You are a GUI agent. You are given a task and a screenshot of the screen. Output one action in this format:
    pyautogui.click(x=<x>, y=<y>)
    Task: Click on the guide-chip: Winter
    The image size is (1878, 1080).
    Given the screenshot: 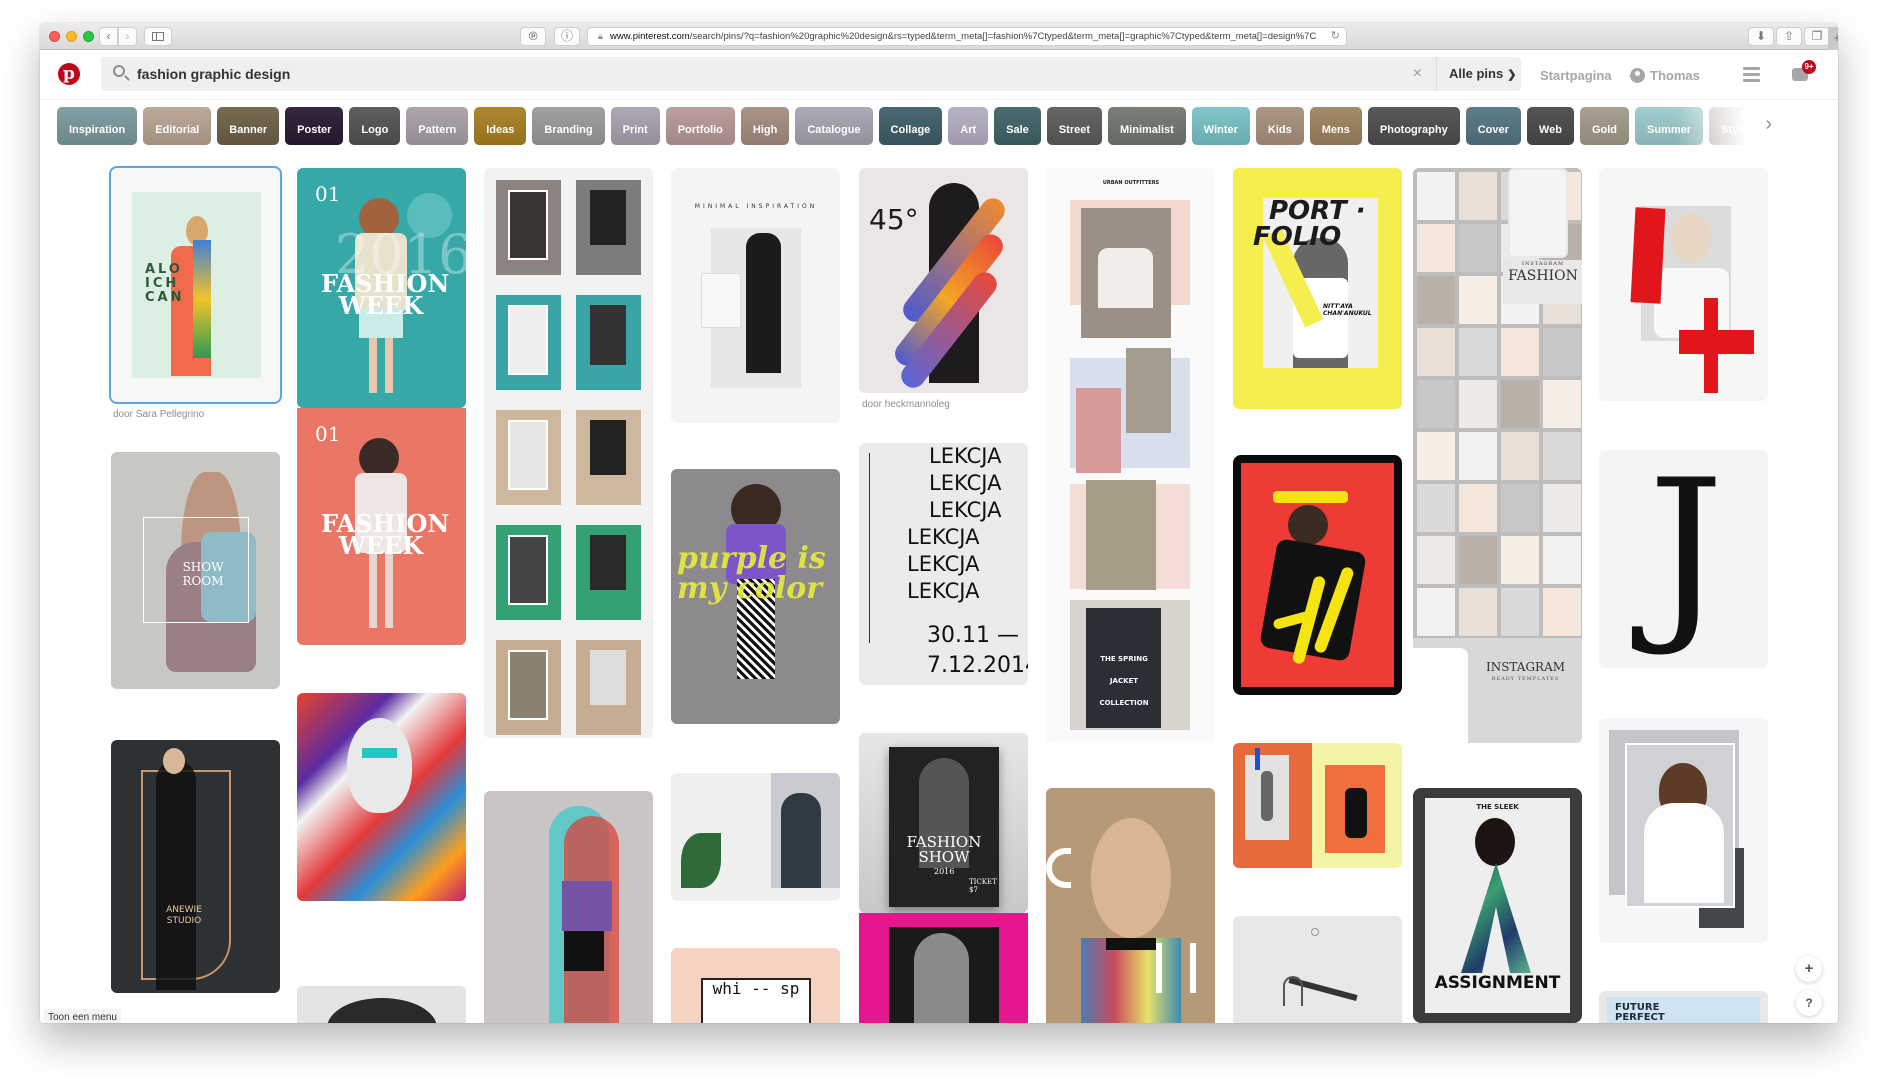 What is the action you would take?
    pyautogui.click(x=1220, y=126)
    